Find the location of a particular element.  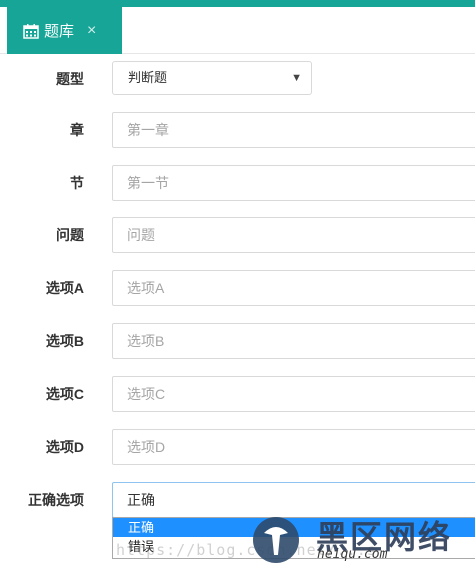

tab-question-bank: 题库 × is located at coordinates (64, 30).